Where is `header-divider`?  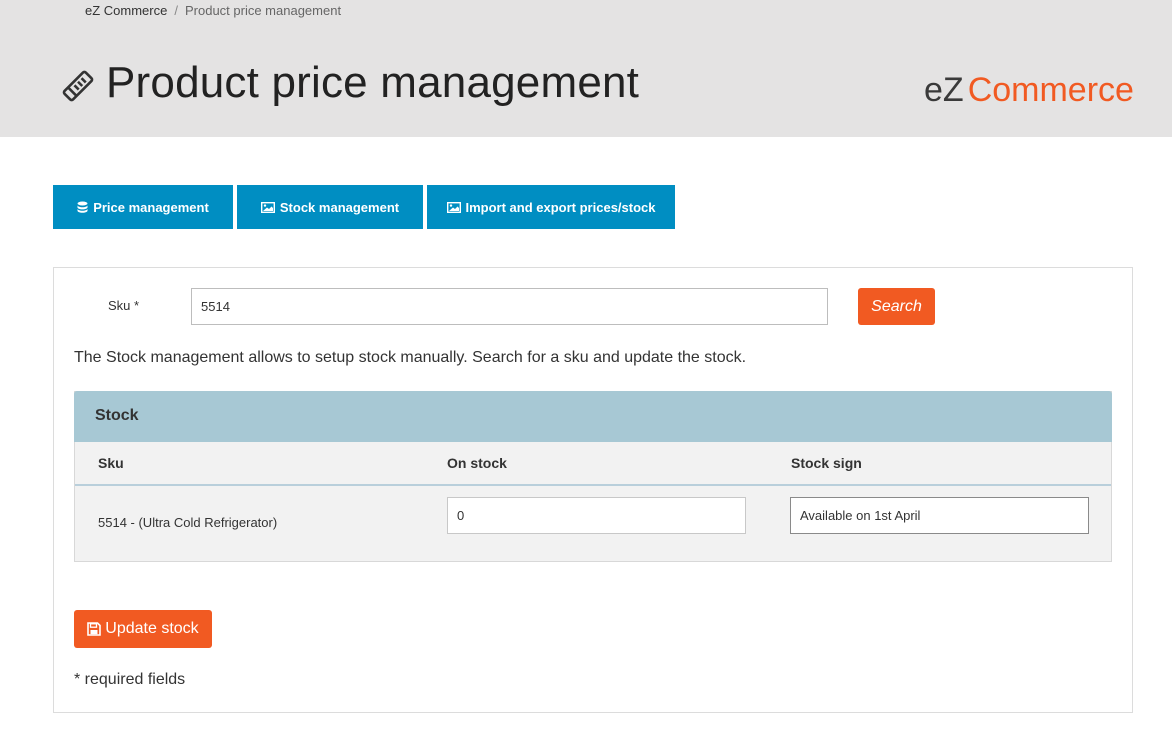 header-divider is located at coordinates (593, 485).